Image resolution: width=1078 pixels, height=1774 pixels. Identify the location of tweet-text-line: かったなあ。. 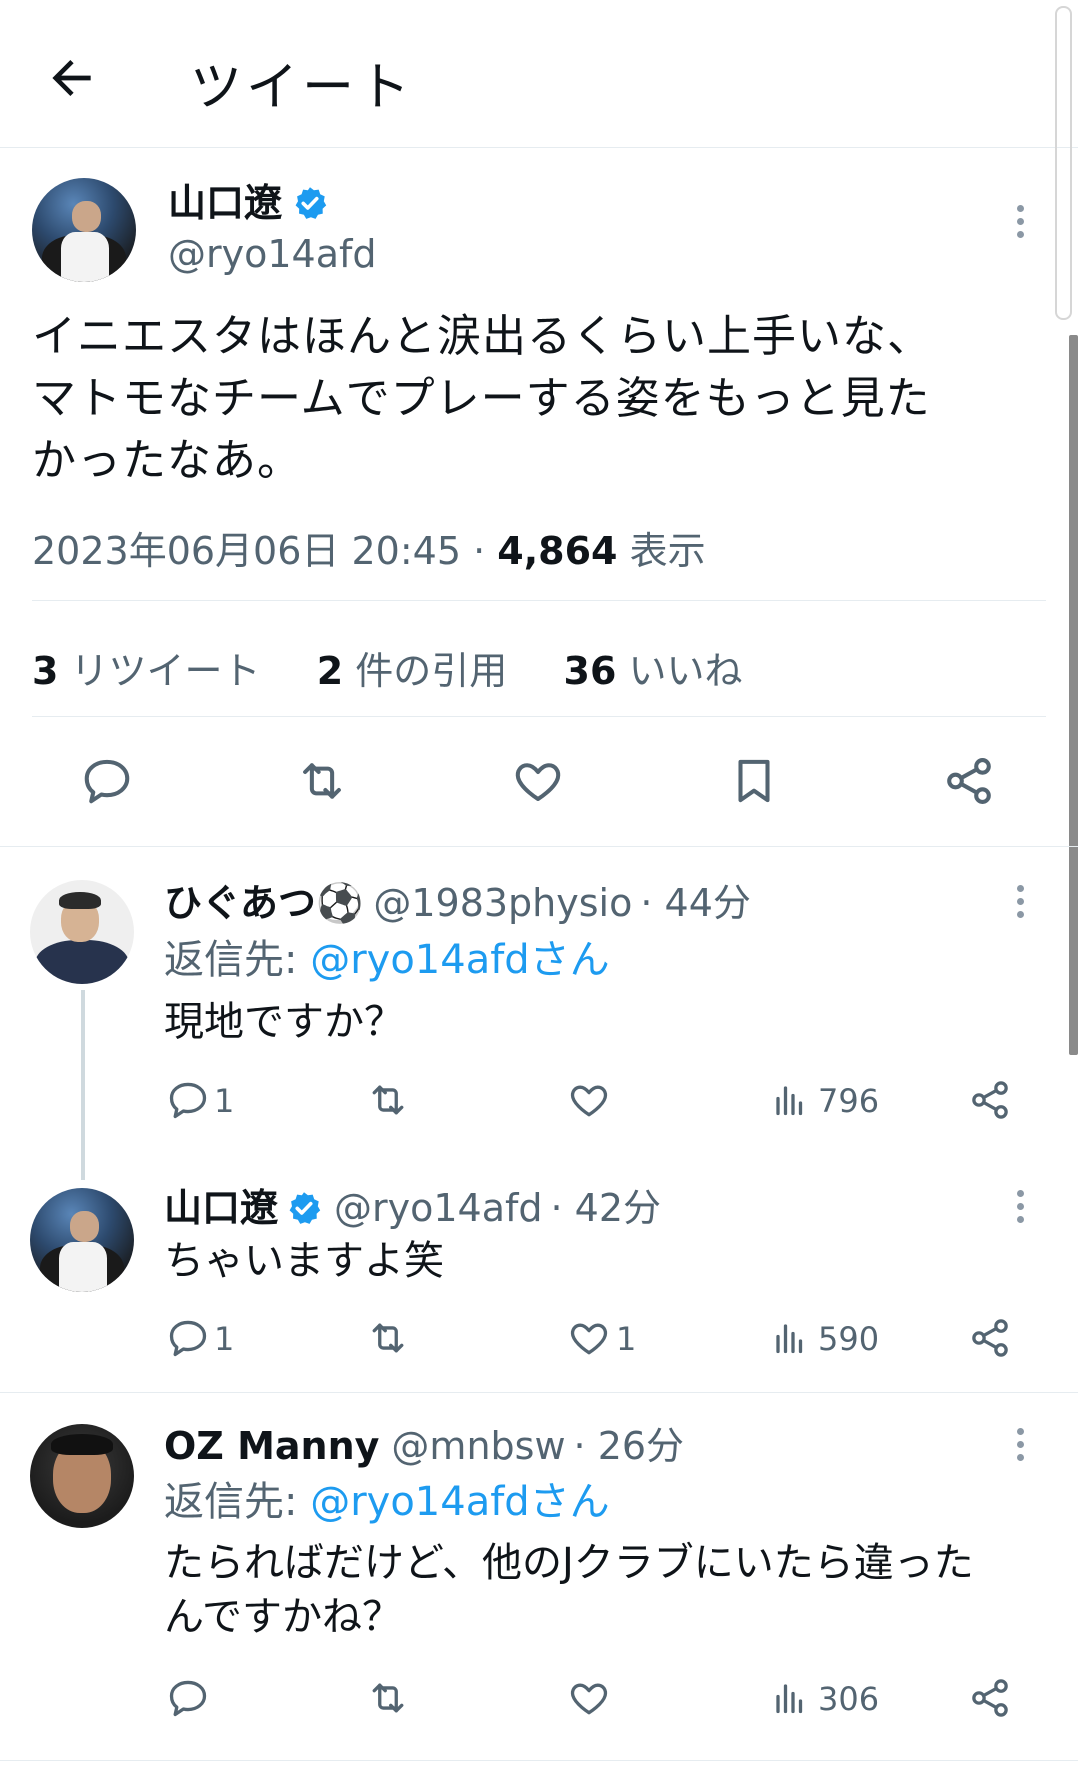
(167, 460).